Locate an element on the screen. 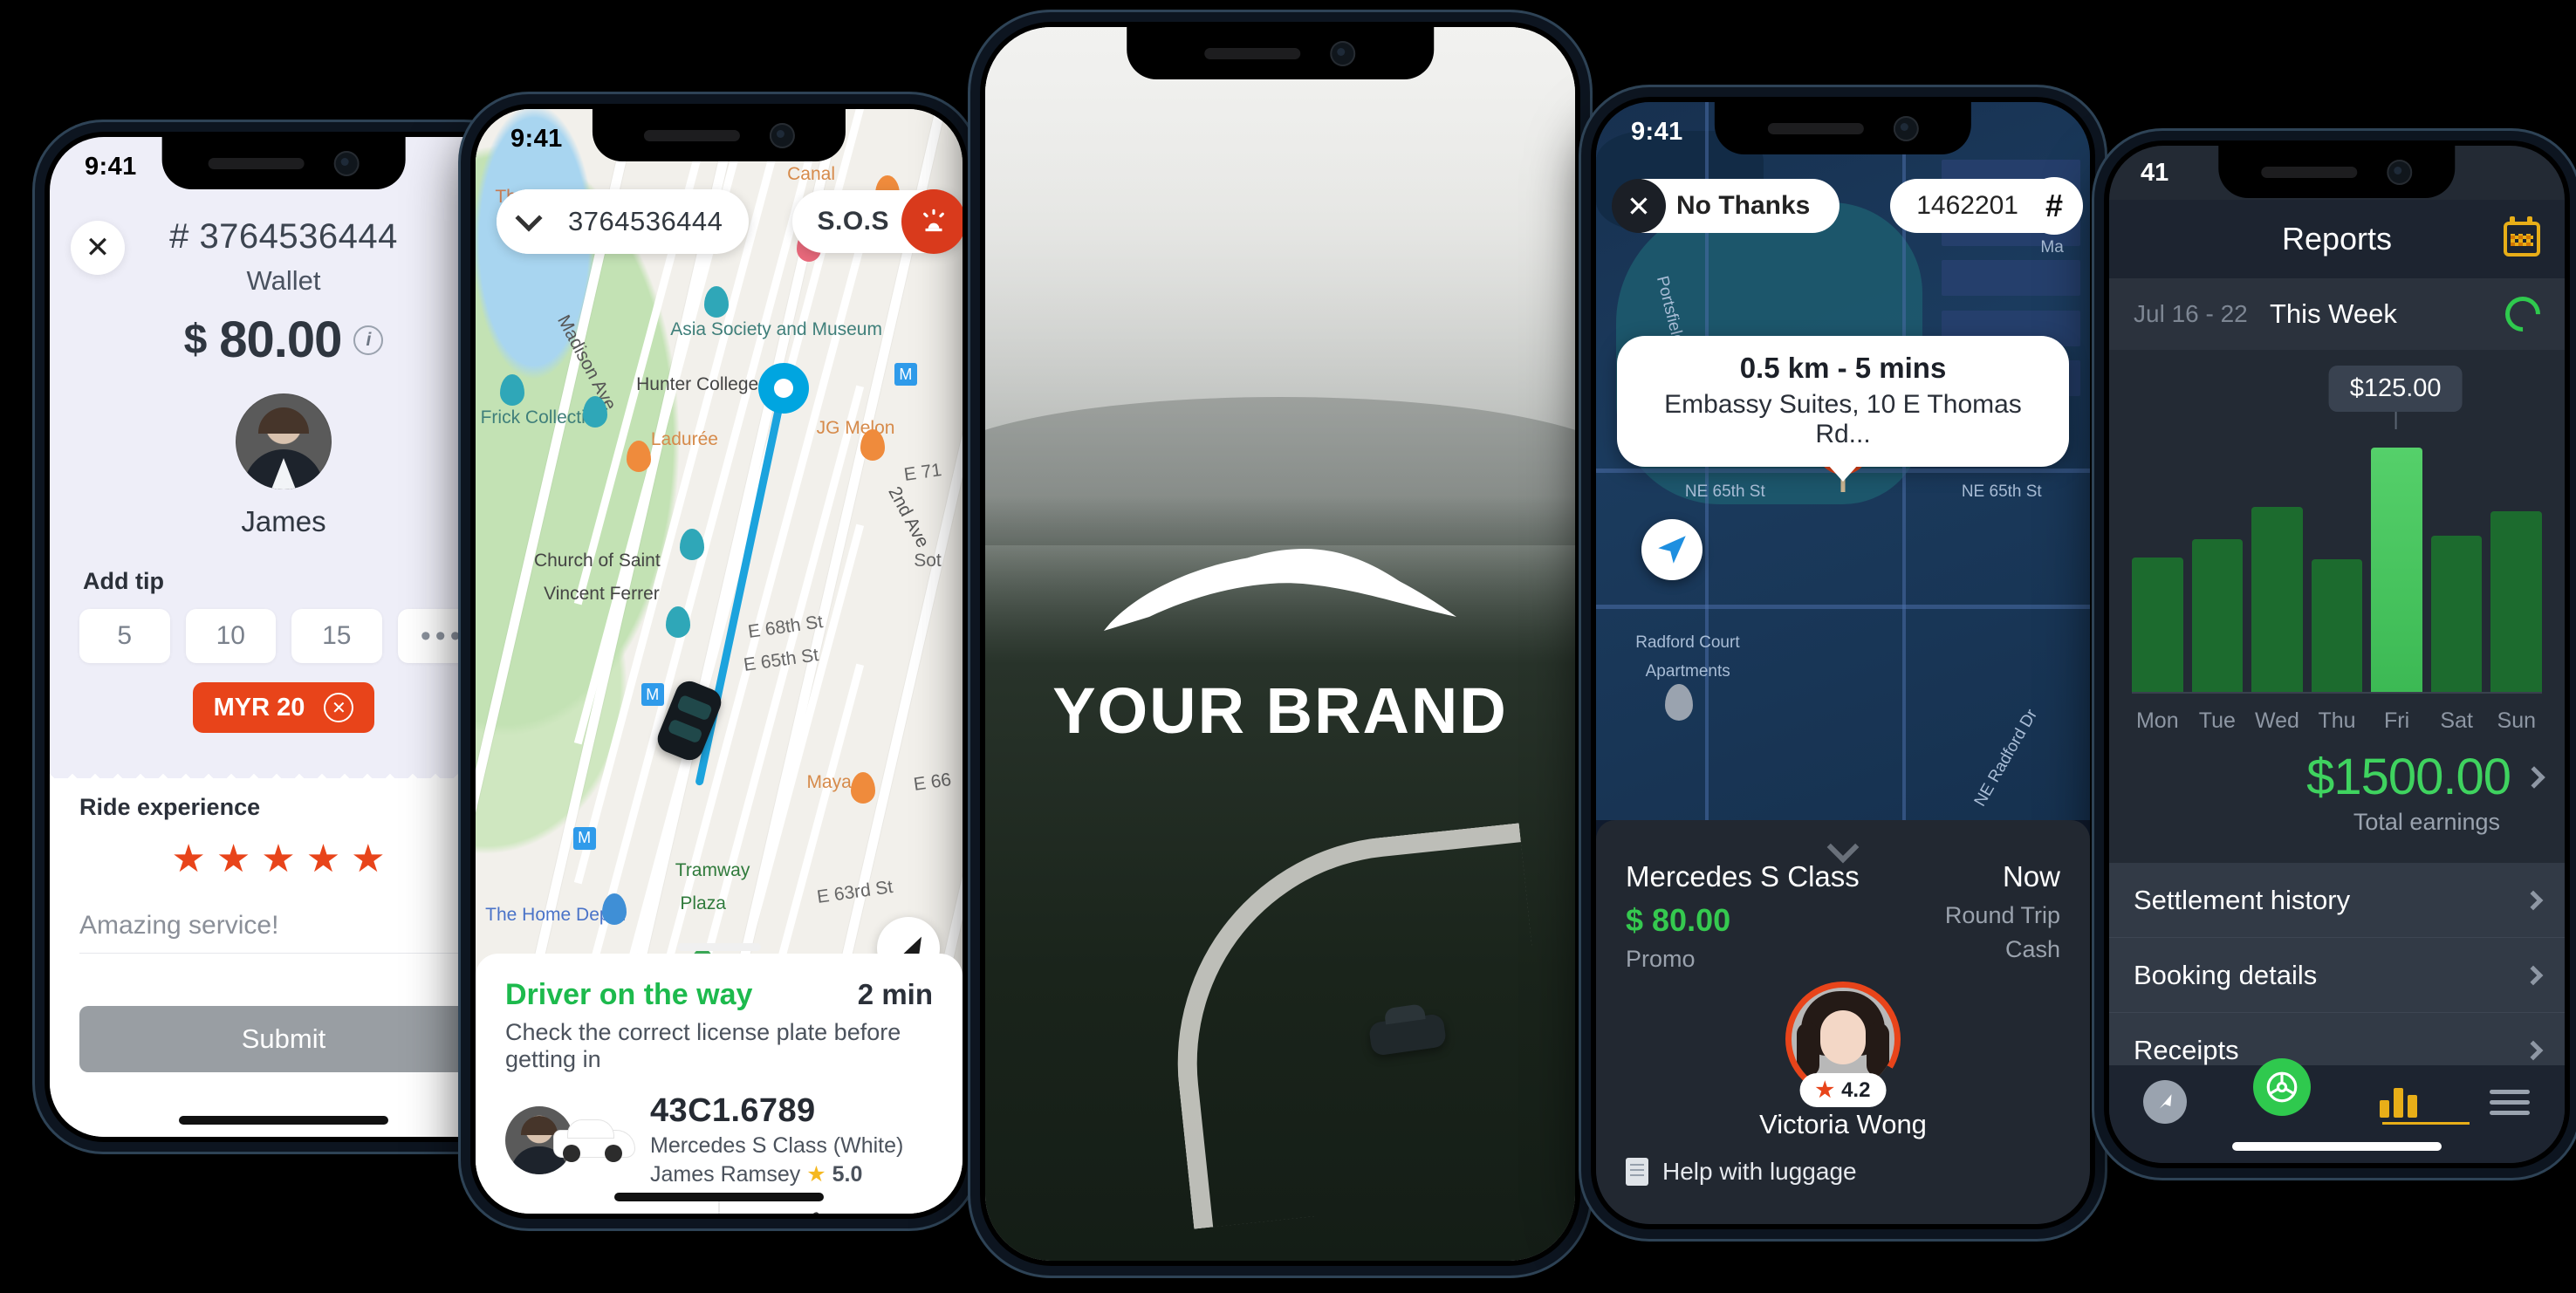 This screenshot has height=1293, width=2576. wallet-summary: ✕ # 3764536444 Wallet $ 80.00 i James Ad is located at coordinates (284, 435).